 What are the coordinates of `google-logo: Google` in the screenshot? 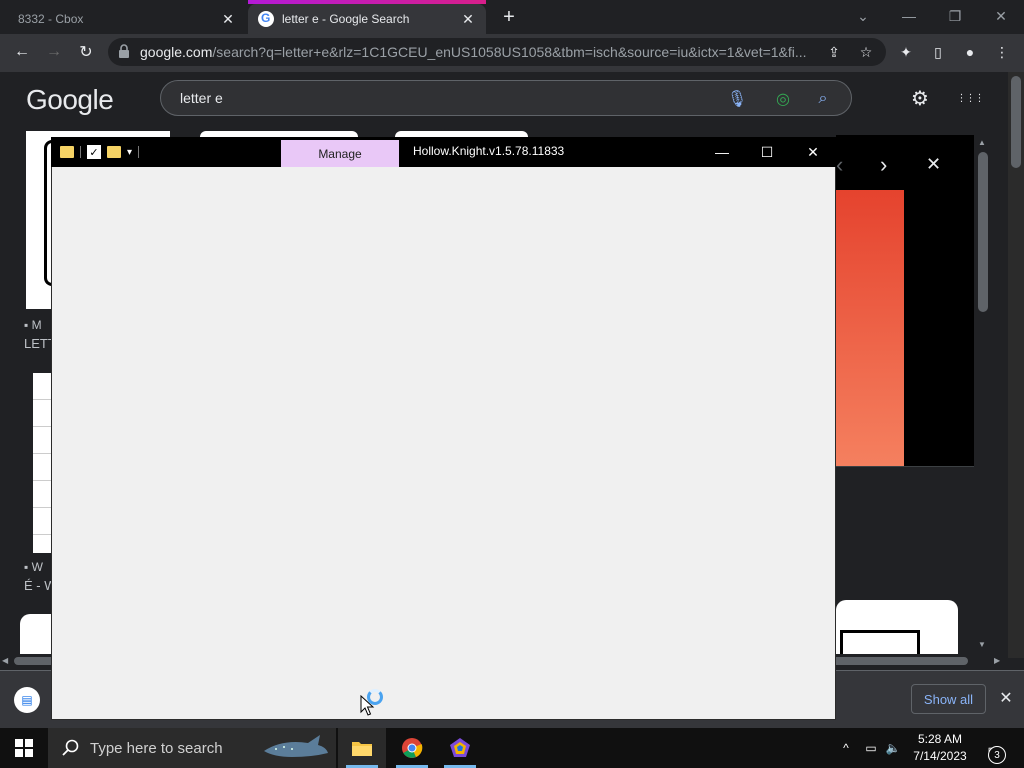 It's located at (70, 100).